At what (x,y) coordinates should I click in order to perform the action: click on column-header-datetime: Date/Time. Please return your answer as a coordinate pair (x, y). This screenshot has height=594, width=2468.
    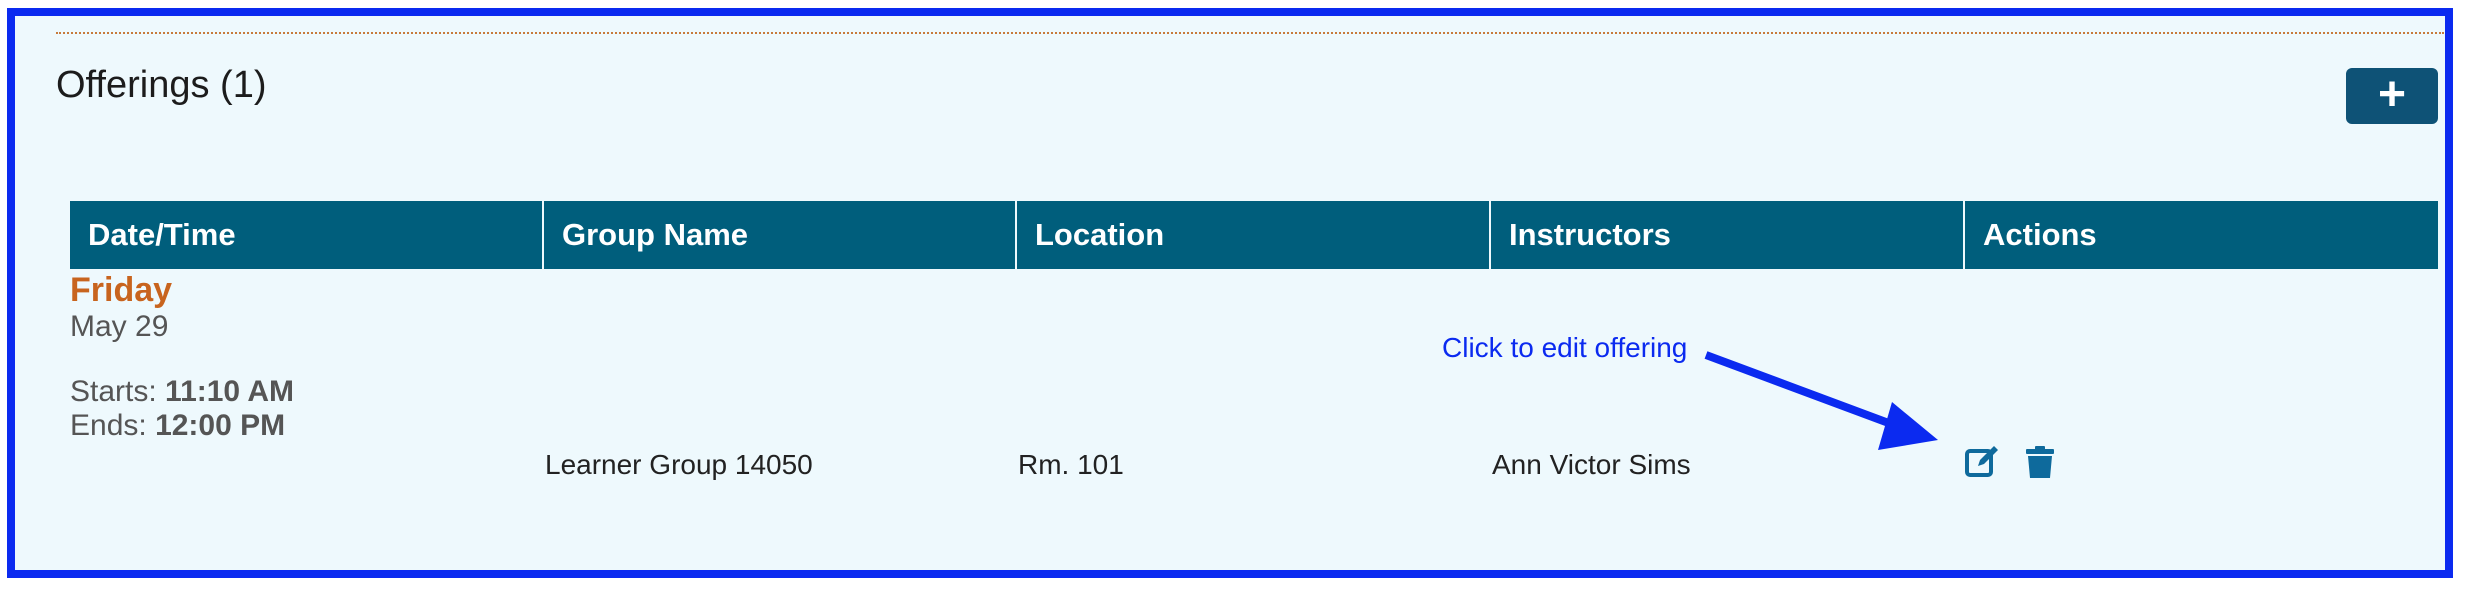
    Looking at the image, I should click on (306, 235).